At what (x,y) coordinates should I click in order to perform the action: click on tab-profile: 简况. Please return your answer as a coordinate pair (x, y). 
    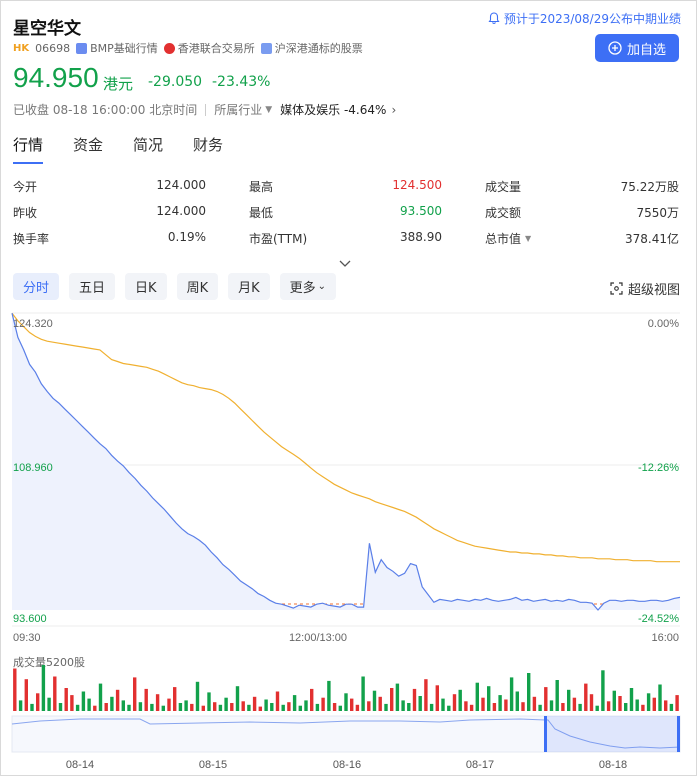
    Looking at the image, I should click on (148, 149).